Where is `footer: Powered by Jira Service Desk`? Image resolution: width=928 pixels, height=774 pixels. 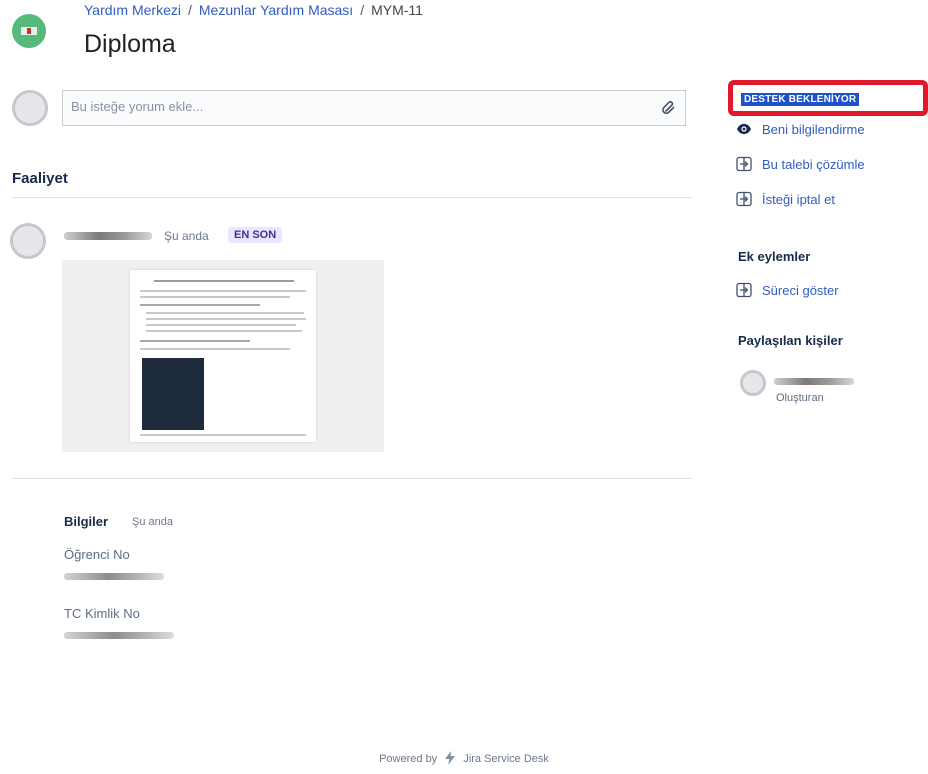 footer: Powered by Jira Service Desk is located at coordinates (464, 758).